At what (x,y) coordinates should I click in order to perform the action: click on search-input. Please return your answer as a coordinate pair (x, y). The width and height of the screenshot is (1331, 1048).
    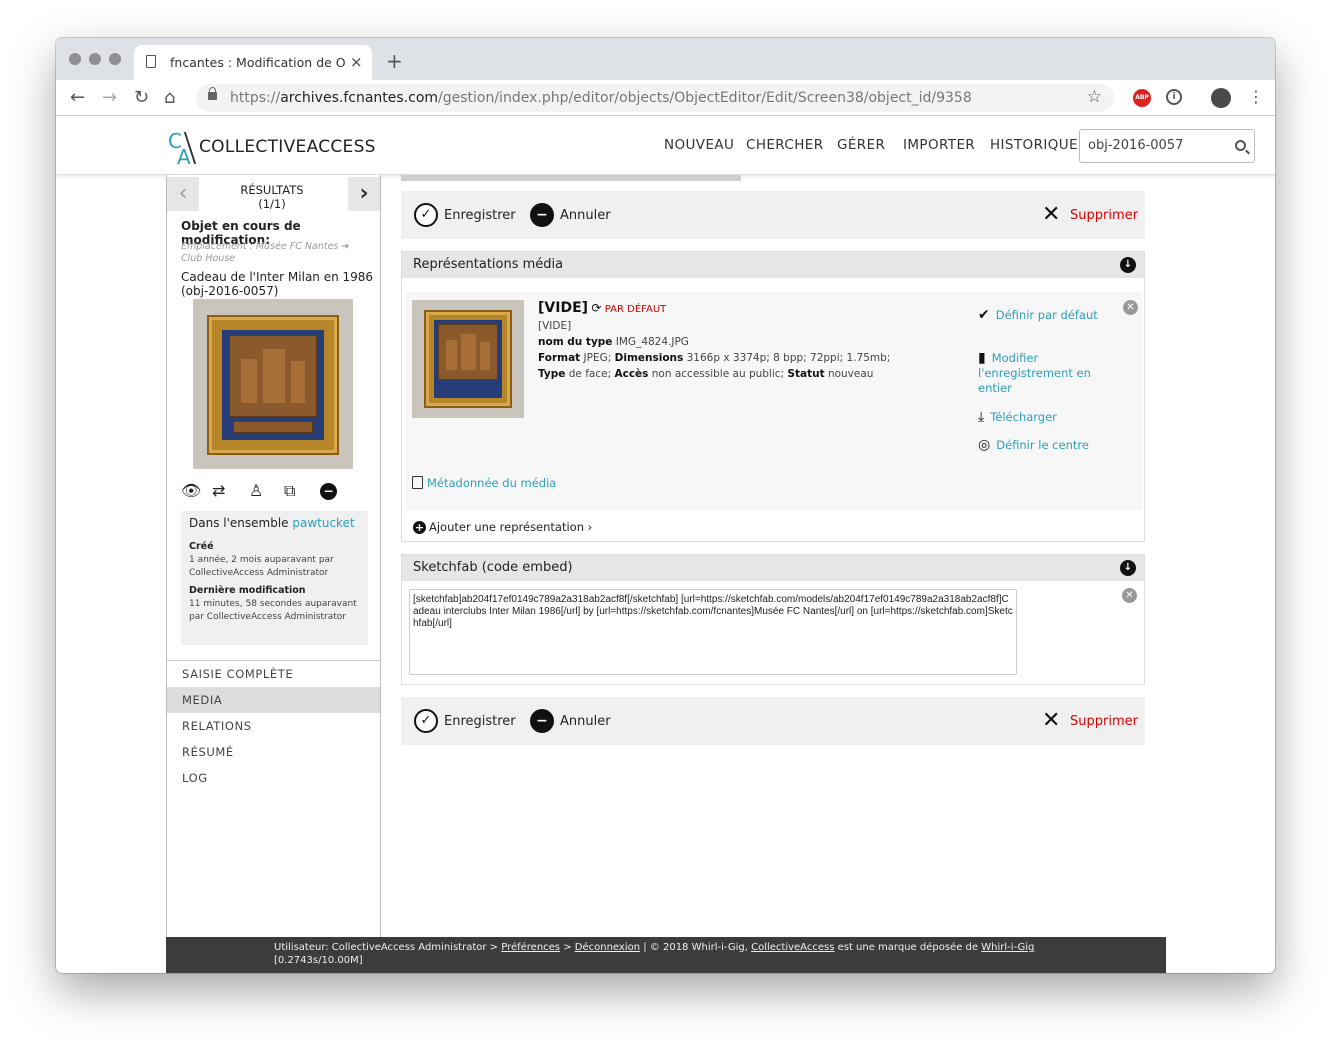
    Looking at the image, I should click on (1158, 145).